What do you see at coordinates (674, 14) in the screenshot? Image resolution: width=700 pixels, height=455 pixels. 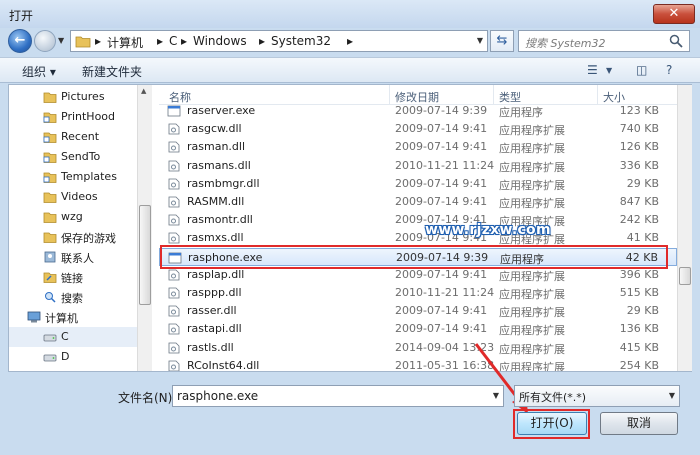 I see `close-button: ✕` at bounding box center [674, 14].